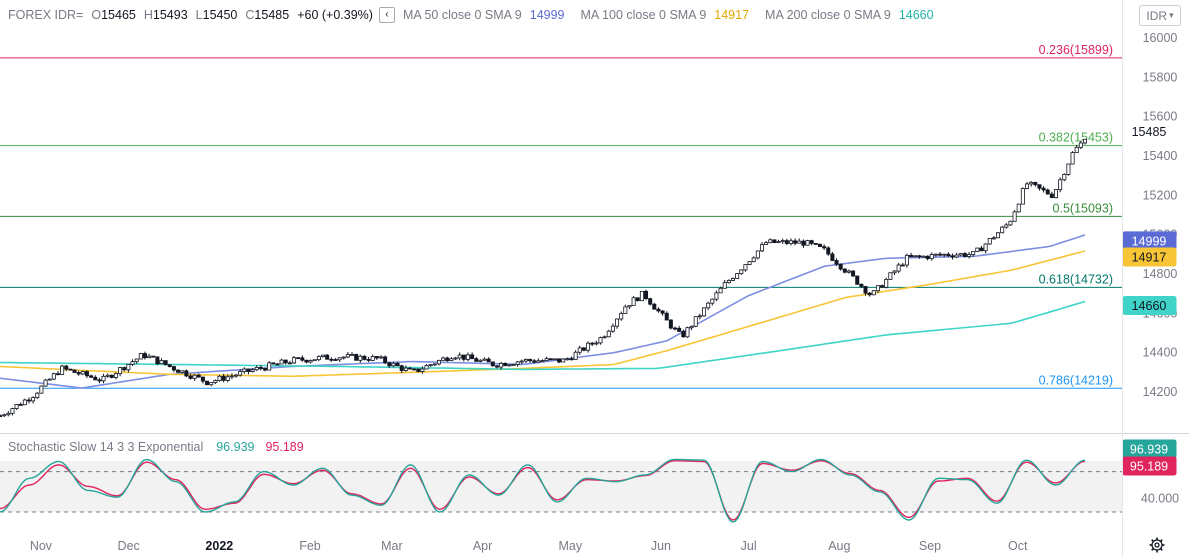  I want to click on ma200-label: MA 200 close 0 SMA 9, so click(828, 15).